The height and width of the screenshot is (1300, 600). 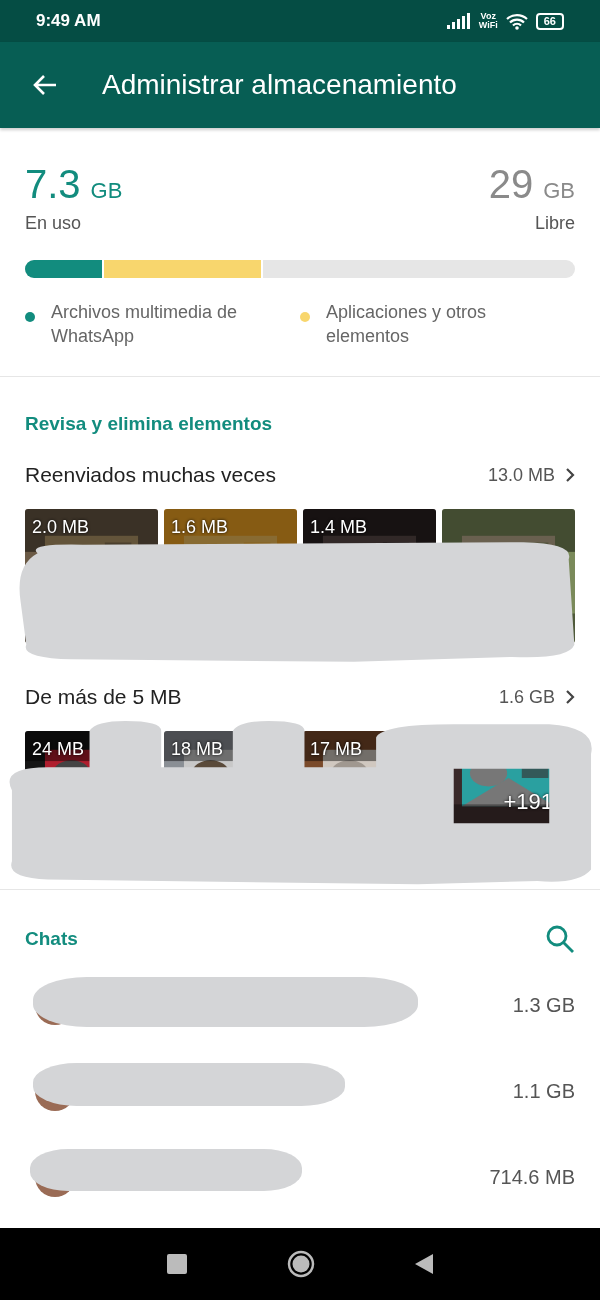 What do you see at coordinates (549, 21) in the screenshot?
I see `battery-icon: 66` at bounding box center [549, 21].